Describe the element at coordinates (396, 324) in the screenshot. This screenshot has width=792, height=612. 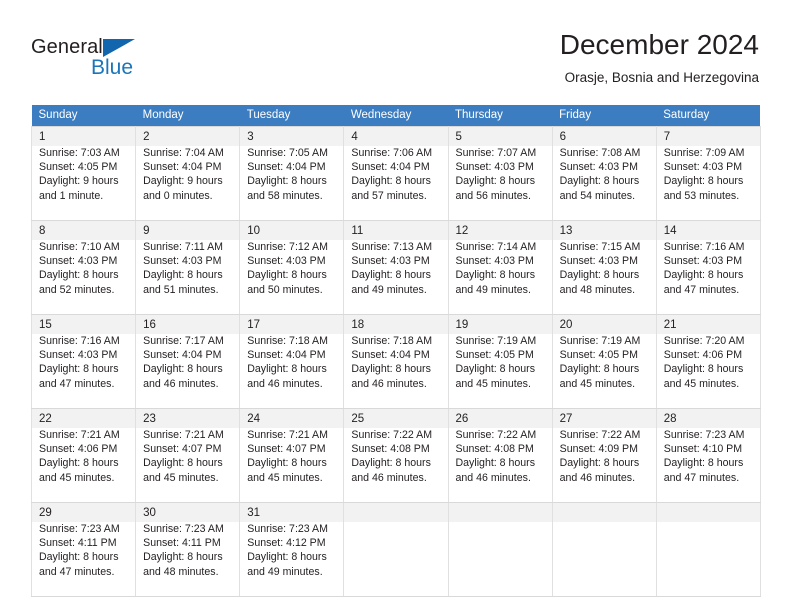
I see `day-number-cell: 18` at that location.